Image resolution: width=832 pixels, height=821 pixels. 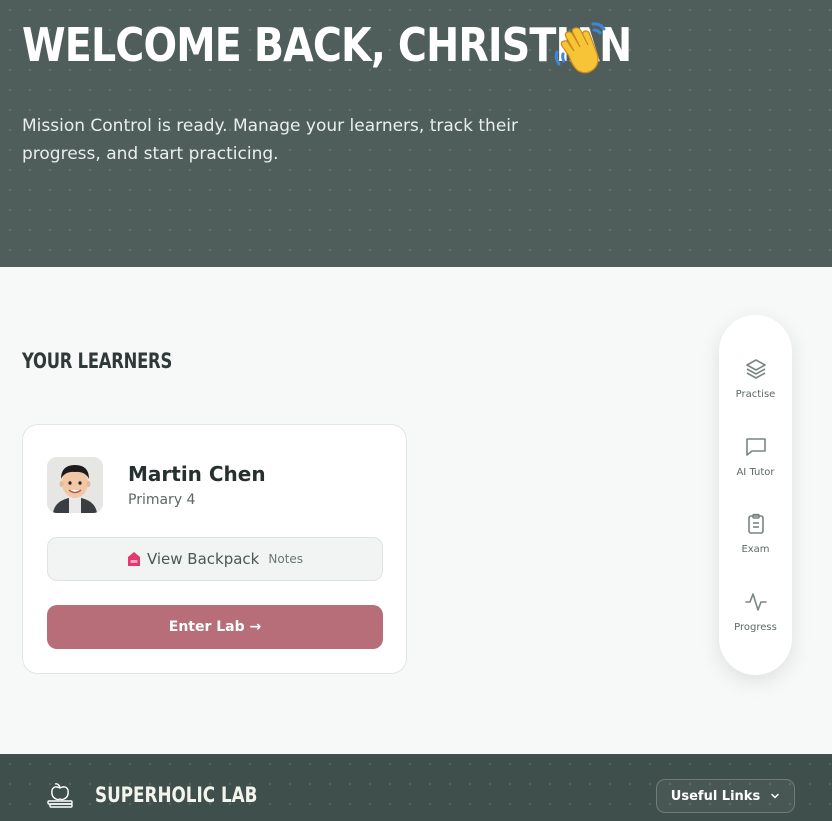 What do you see at coordinates (755, 369) in the screenshot?
I see `layers-icon` at bounding box center [755, 369].